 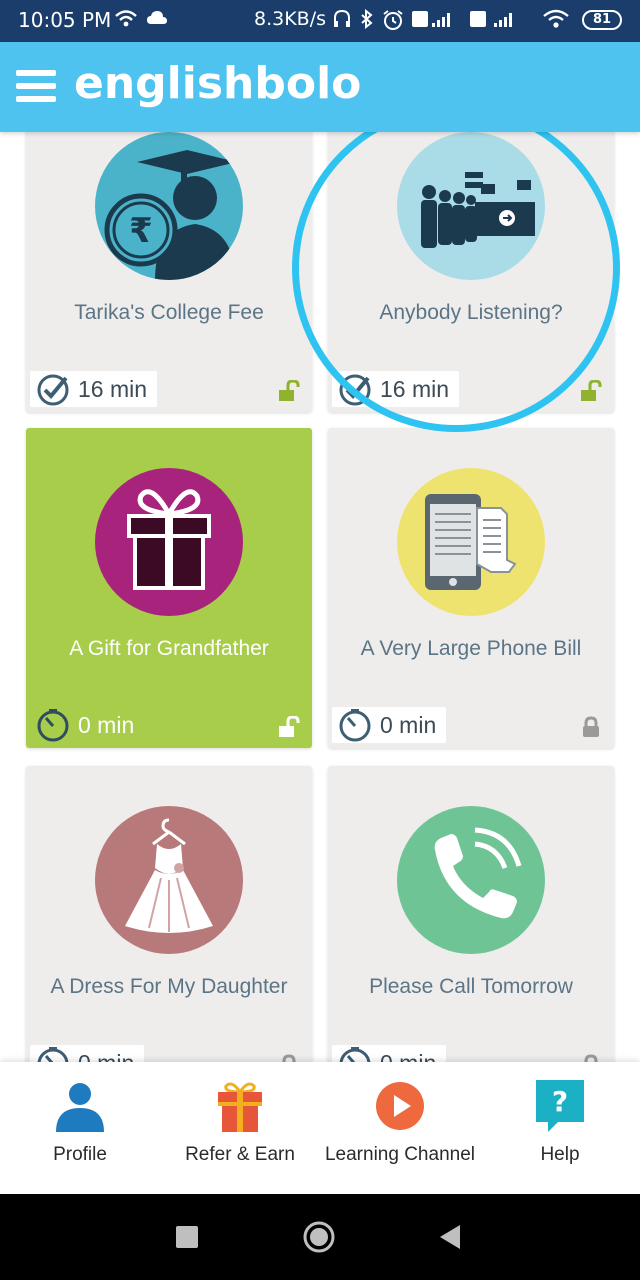 What do you see at coordinates (169, 880) in the screenshot?
I see `dress-icon` at bounding box center [169, 880].